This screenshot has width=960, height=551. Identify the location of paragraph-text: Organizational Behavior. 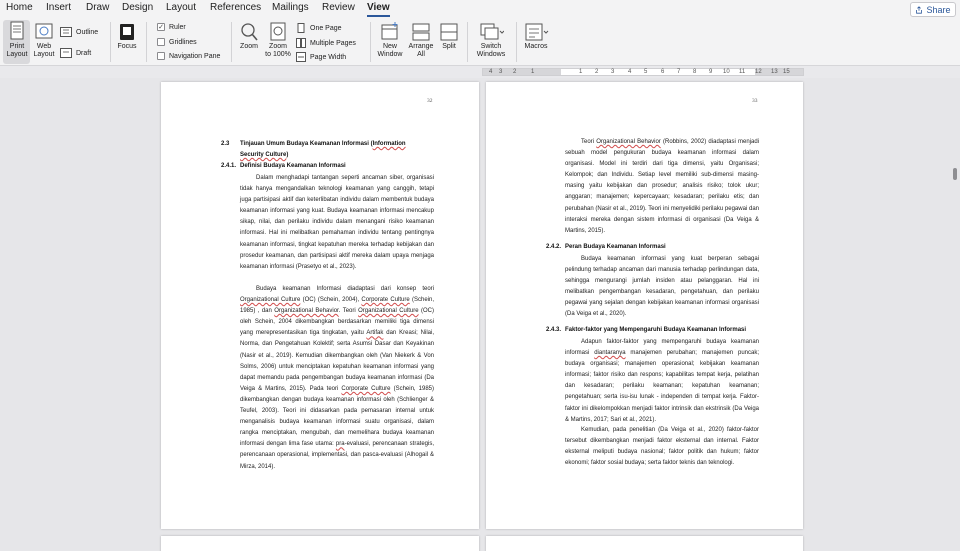
(306, 311).